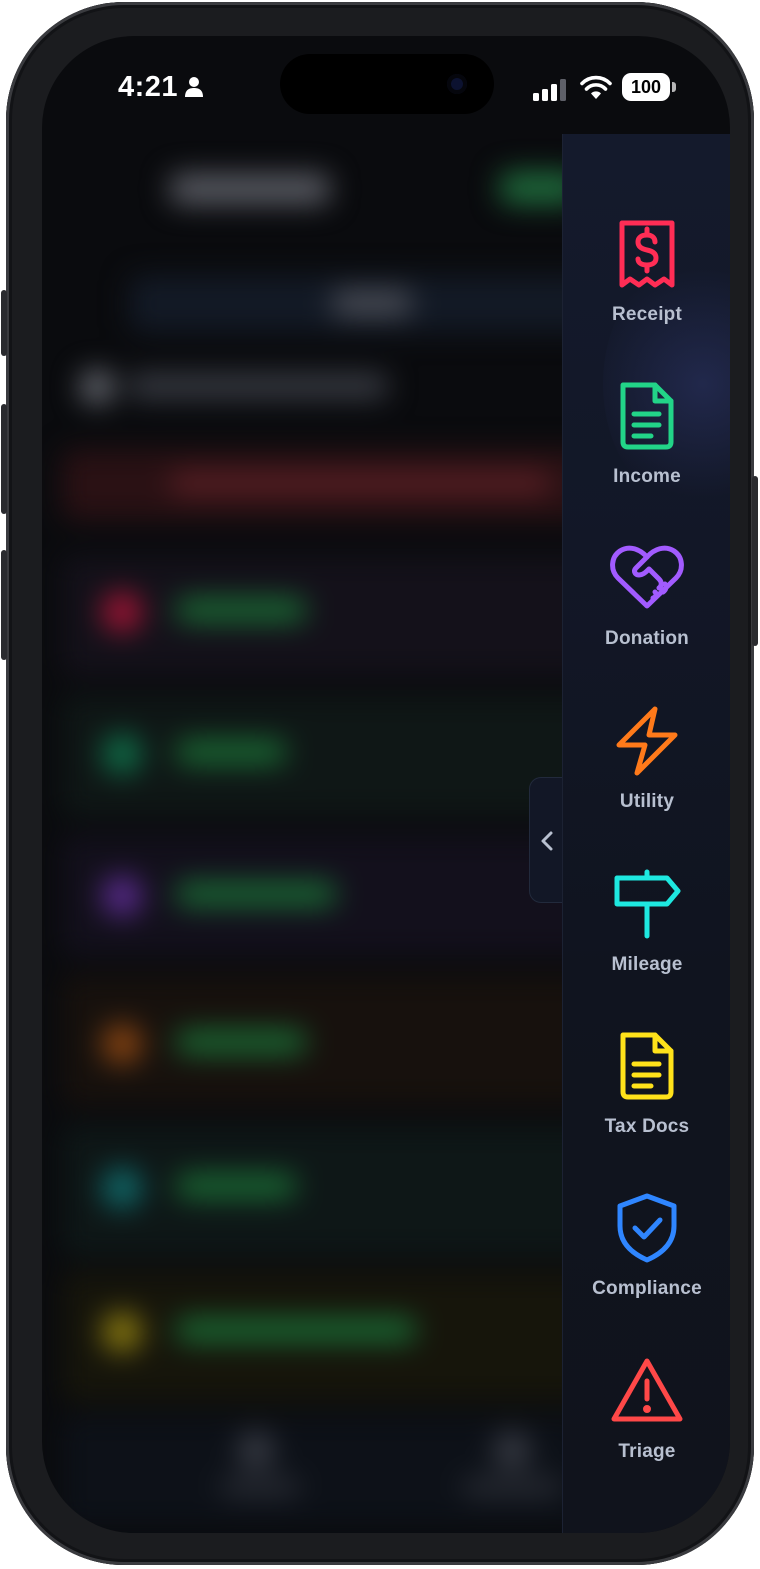  I want to click on action-donation-label: Donation, so click(647, 638).